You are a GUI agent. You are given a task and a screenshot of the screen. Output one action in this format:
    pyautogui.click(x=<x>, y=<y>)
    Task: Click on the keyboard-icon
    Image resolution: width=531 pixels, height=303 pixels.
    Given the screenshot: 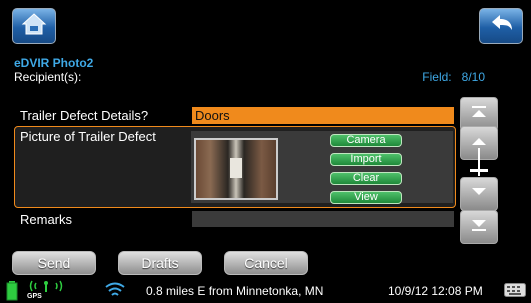 What is the action you would take?
    pyautogui.click(x=515, y=292)
    